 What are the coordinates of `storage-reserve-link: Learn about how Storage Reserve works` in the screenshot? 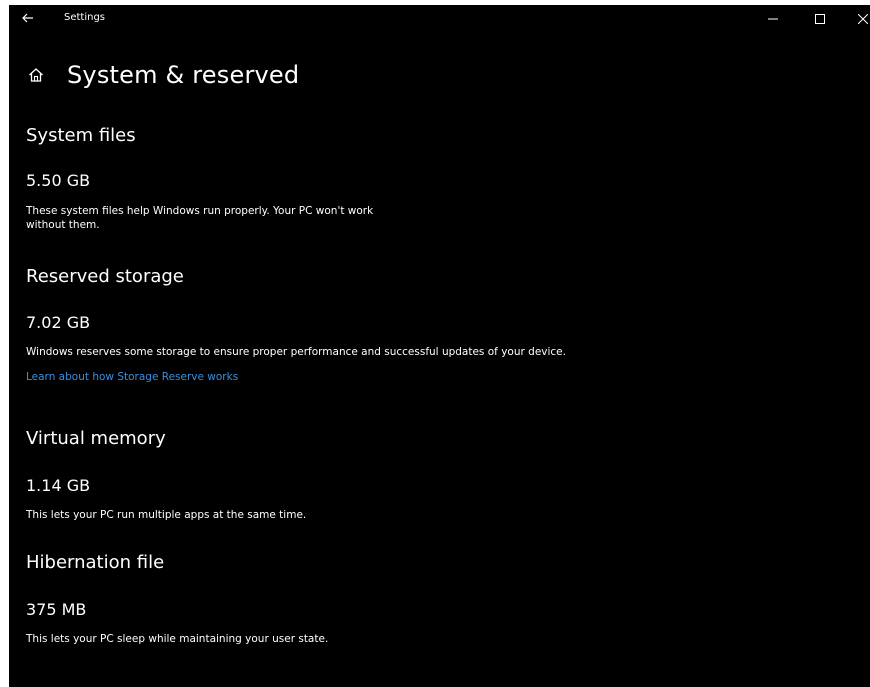 It's located at (132, 377).